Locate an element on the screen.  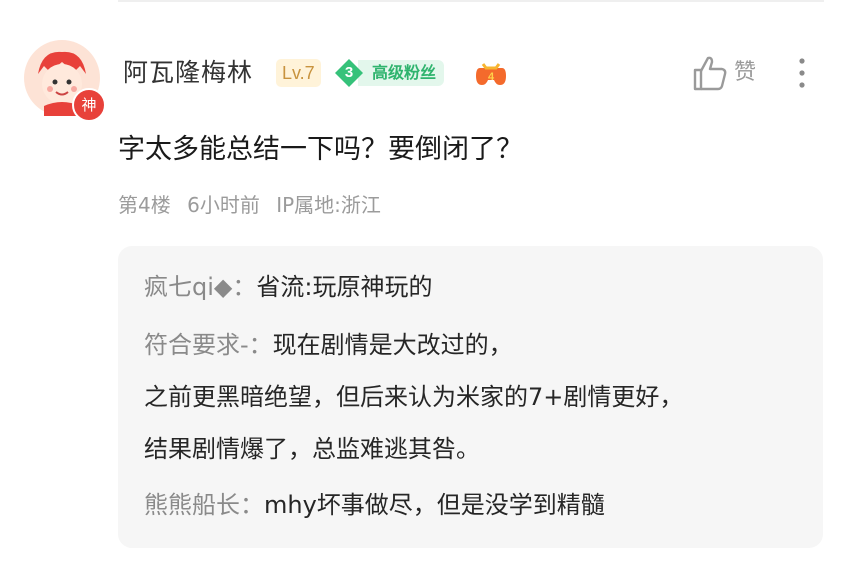
game-controller-badge-icon: 4 is located at coordinates (491, 73).